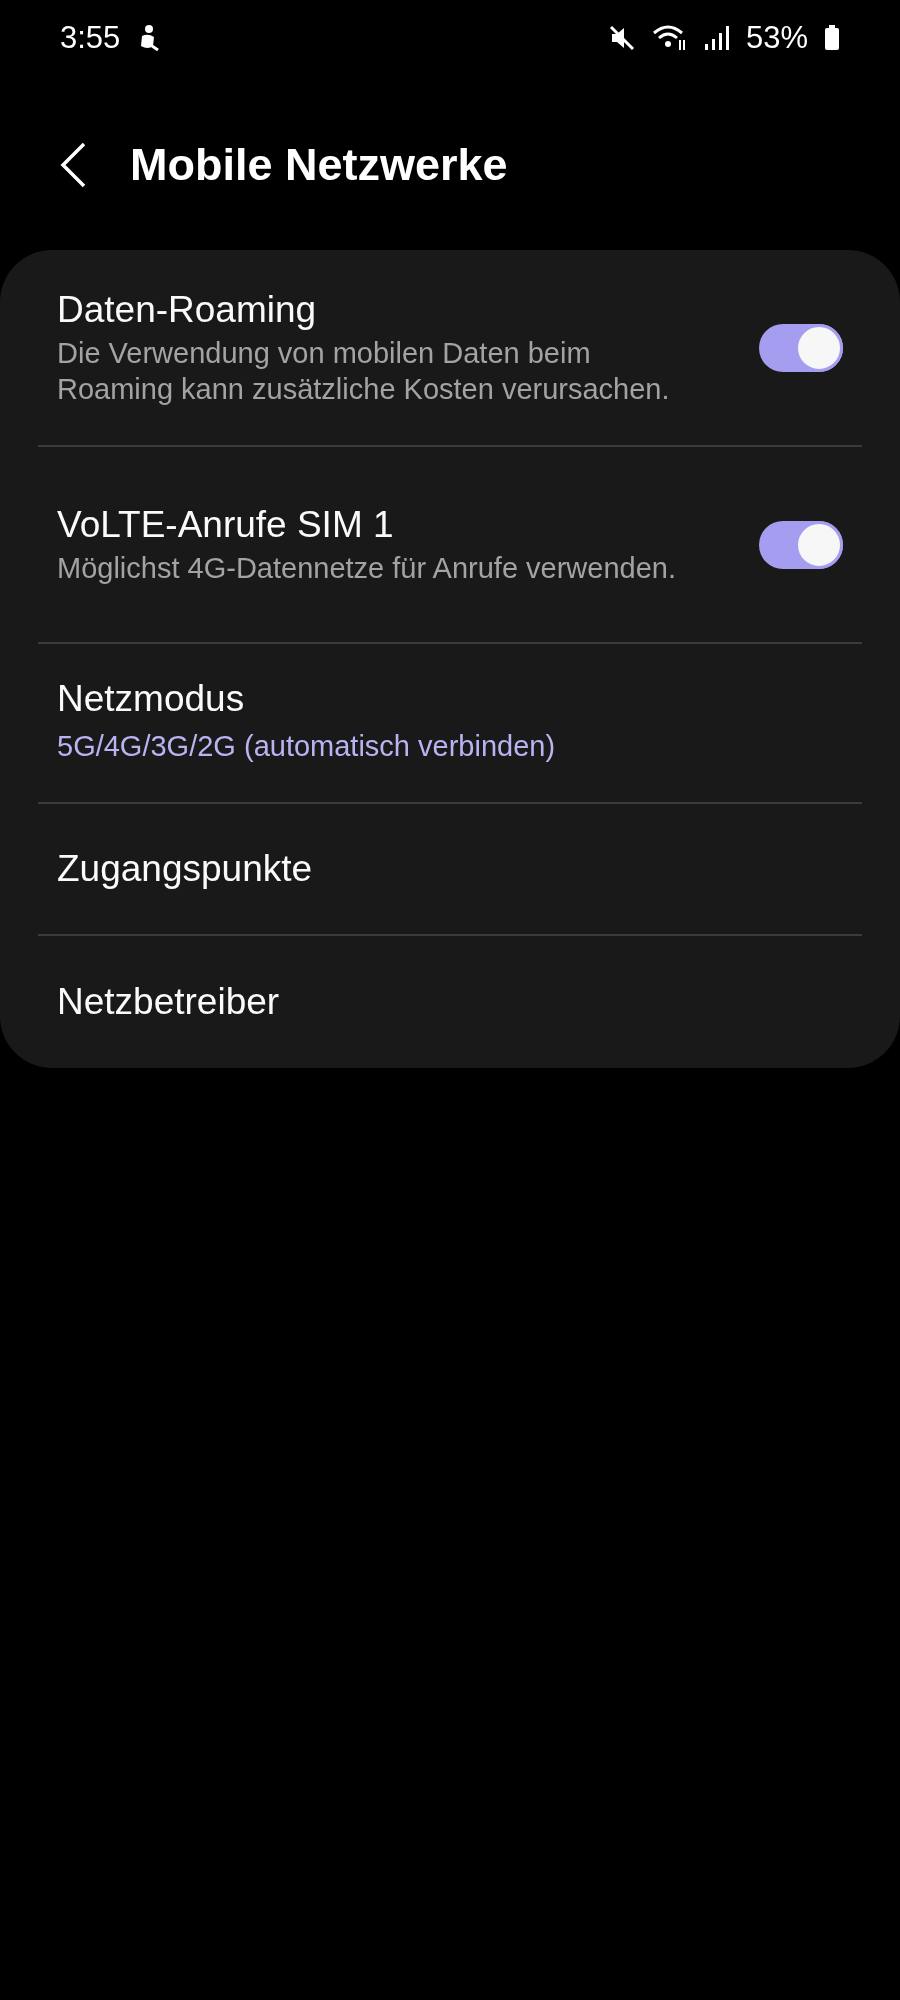 The image size is (900, 2000). I want to click on signal-icon, so click(716, 38).